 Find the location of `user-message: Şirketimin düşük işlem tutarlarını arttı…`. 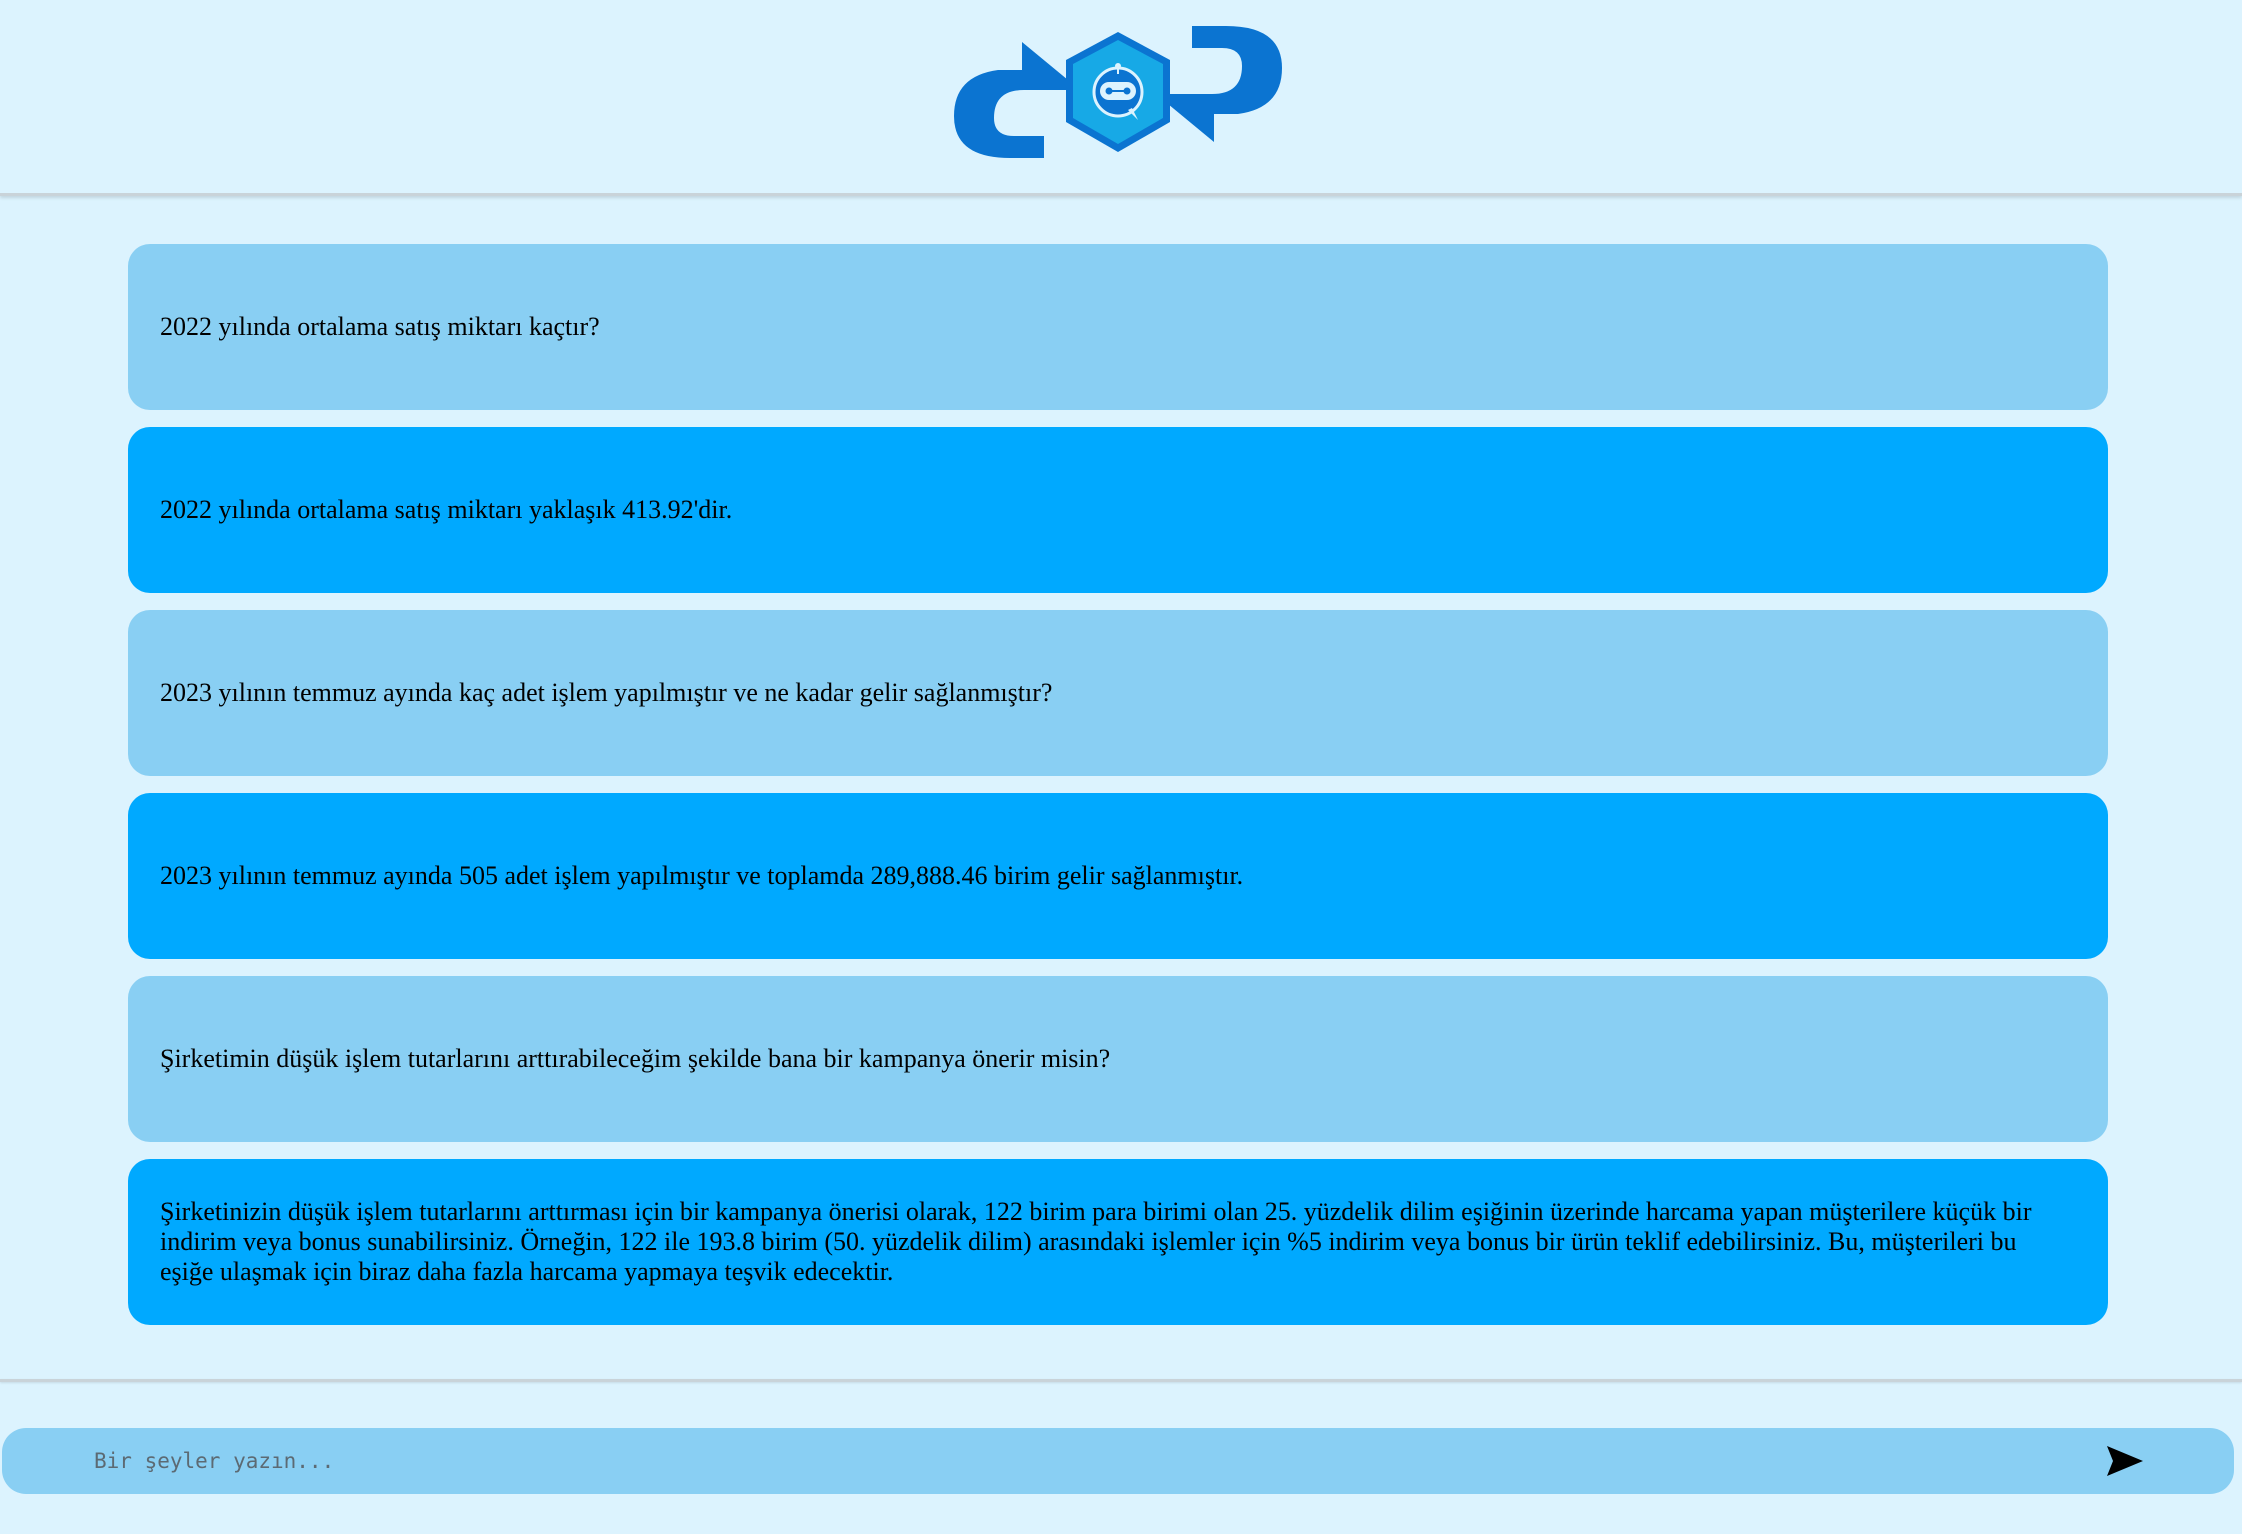

user-message: Şirketimin düşük işlem tutarlarını arttı… is located at coordinates (1118, 1059).